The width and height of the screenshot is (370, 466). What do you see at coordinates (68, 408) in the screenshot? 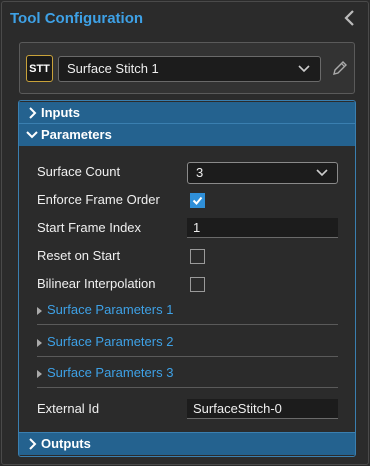
I see `external-id-label: External Id` at bounding box center [68, 408].